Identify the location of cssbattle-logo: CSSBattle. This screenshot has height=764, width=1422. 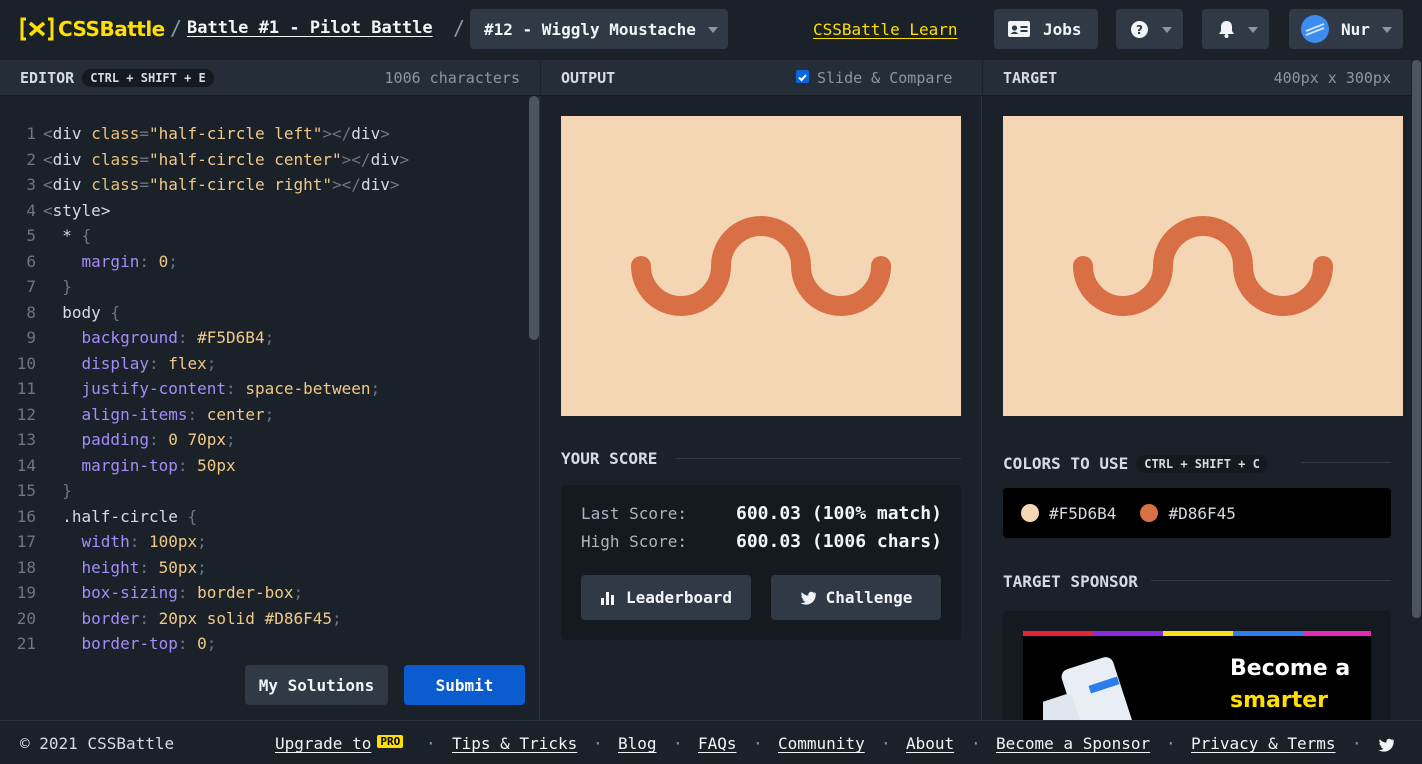
(92, 29).